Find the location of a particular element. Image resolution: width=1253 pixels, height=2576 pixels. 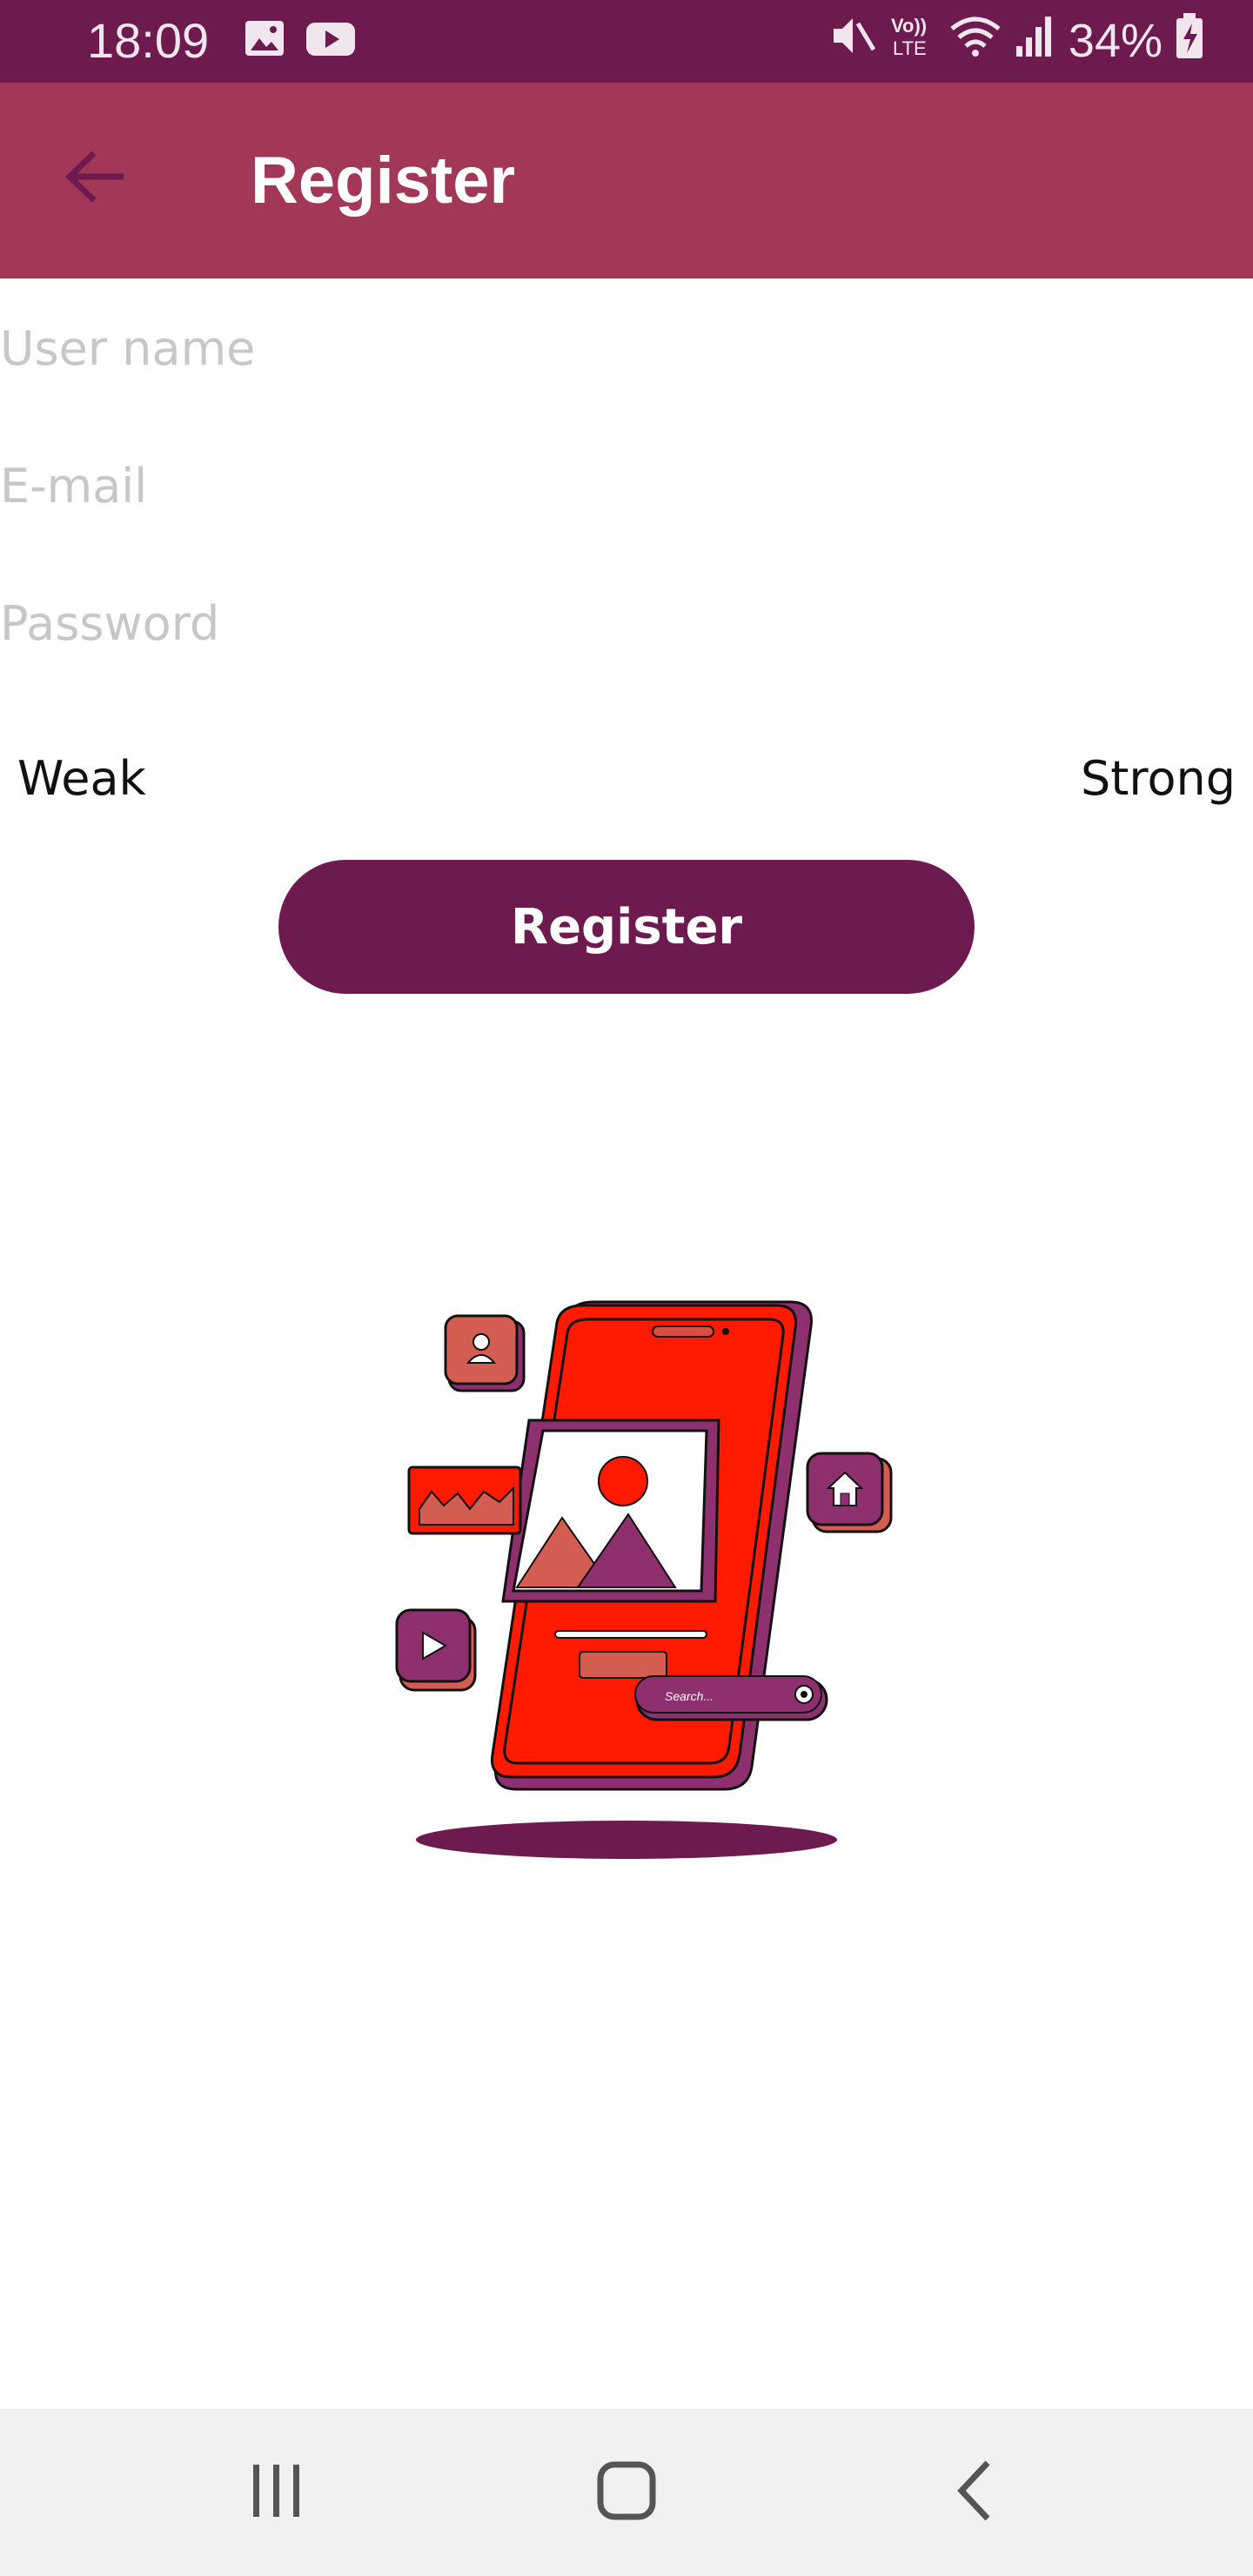

recents-button is located at coordinates (276, 2492).